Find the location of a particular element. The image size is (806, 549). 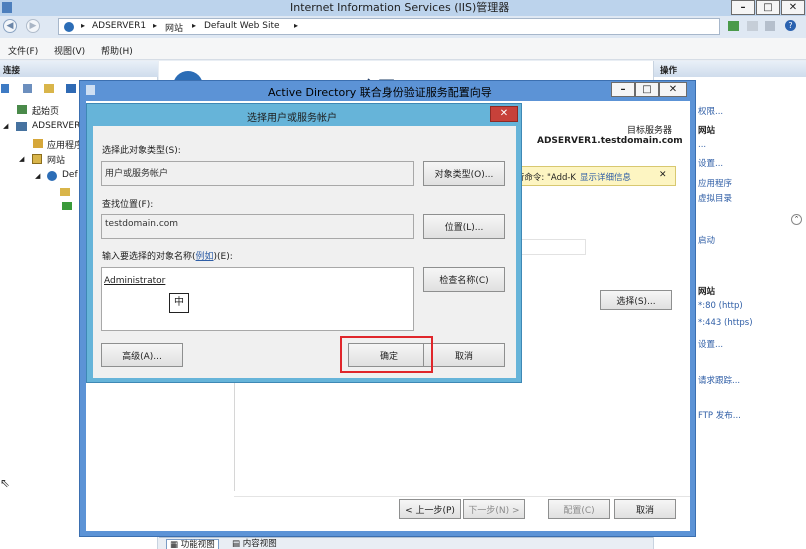

tree-default-site: Def is located at coordinates (70, 175).